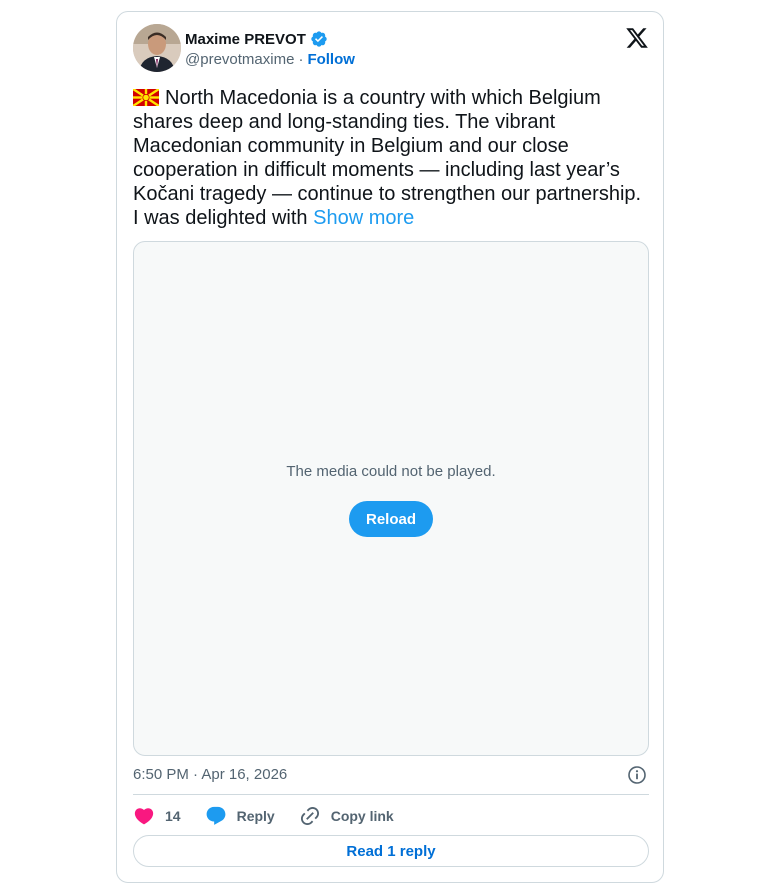  I want to click on flag-north-macedonia-icon, so click(146, 97).